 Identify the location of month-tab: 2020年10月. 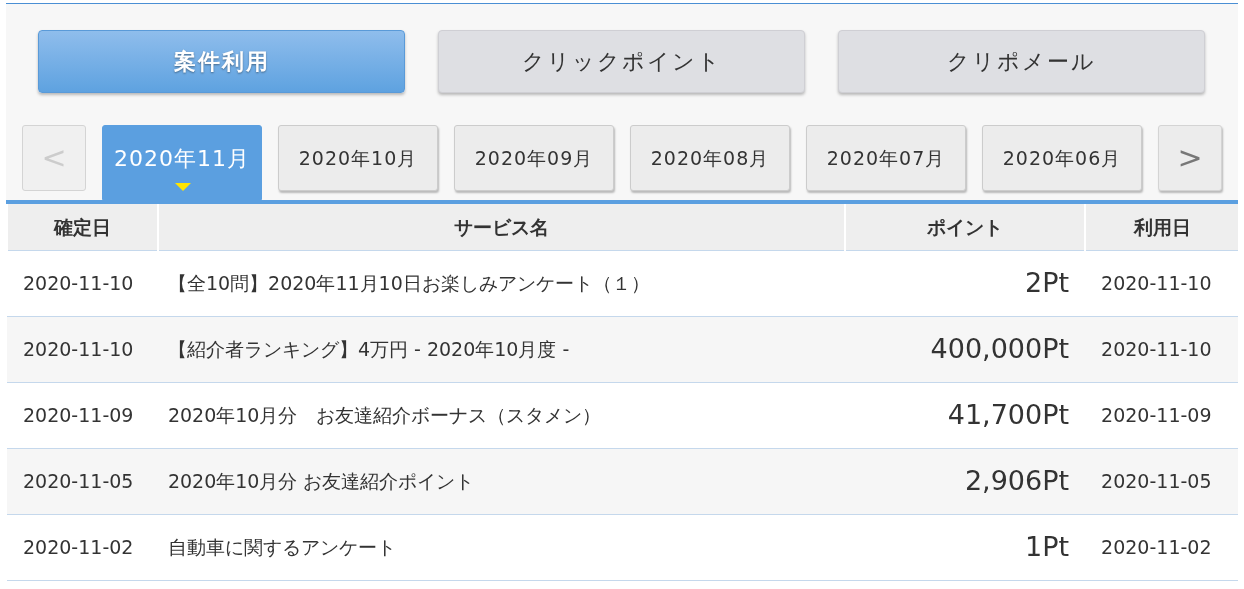
(358, 158).